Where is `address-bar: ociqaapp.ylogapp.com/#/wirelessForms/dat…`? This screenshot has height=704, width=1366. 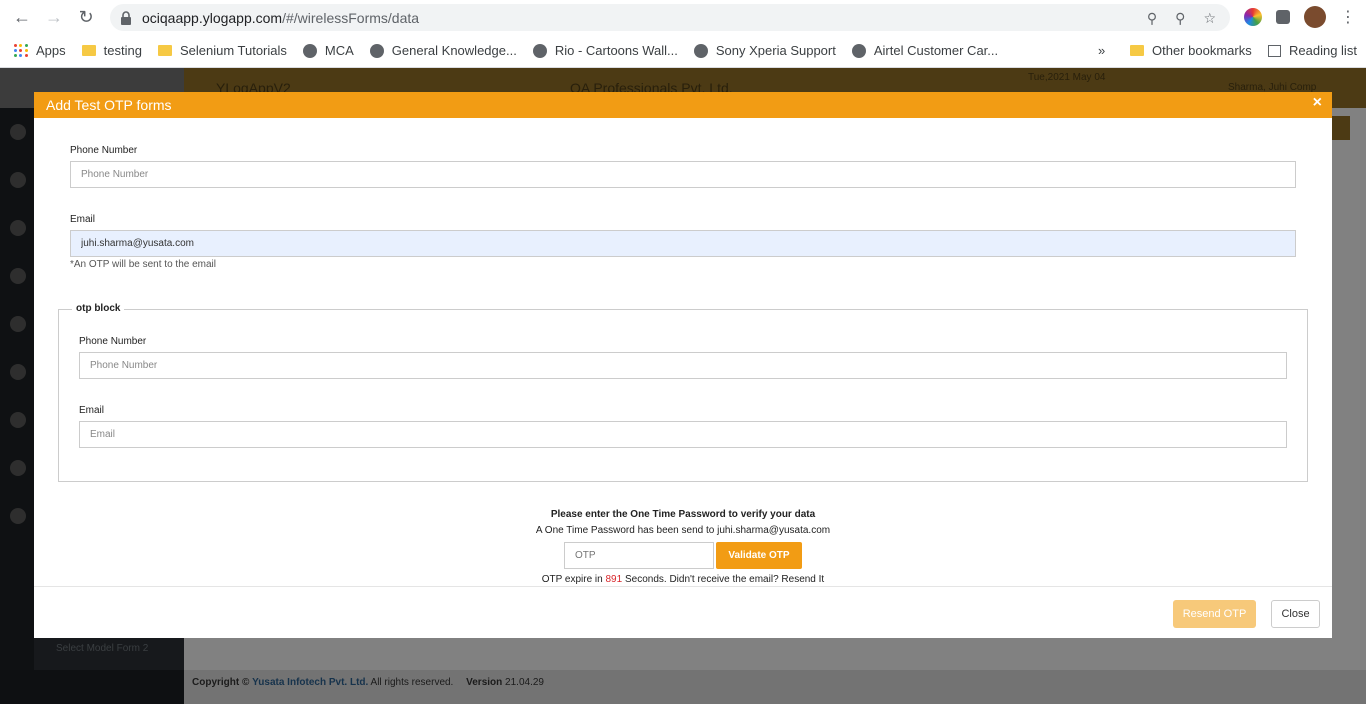 address-bar: ociqaapp.ylogapp.com/#/wirelessForms/dat… is located at coordinates (670, 17).